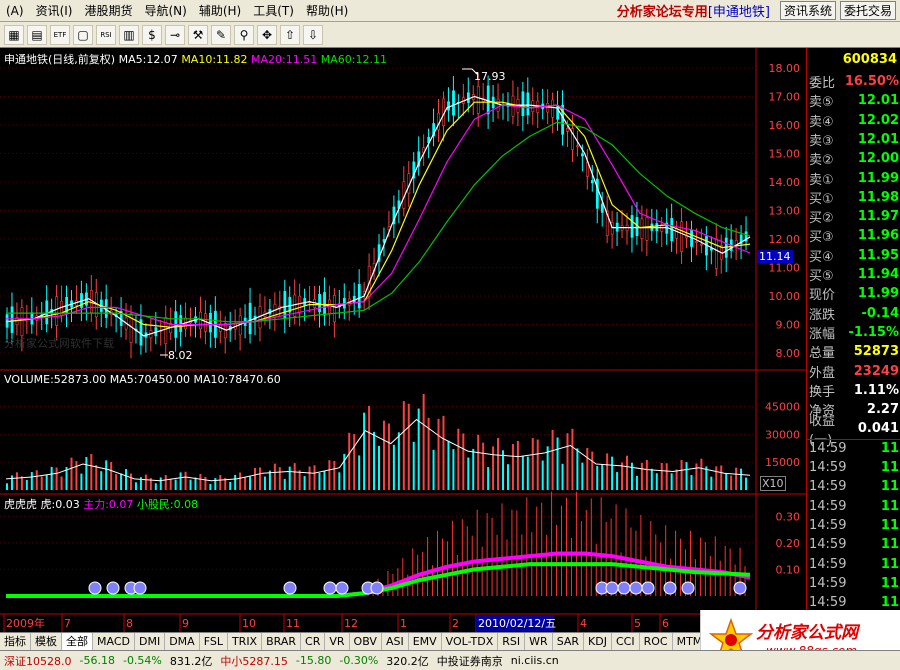  I want to click on quote-row: 收益(一) 0.041, so click(853, 431).